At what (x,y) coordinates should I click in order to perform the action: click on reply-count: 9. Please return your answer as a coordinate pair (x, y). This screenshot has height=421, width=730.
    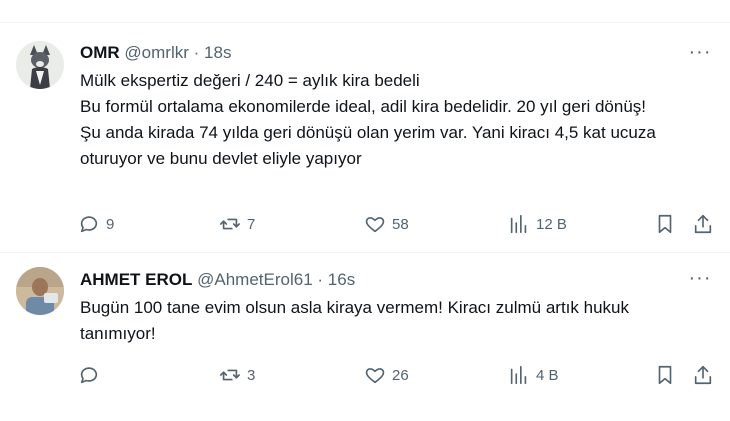
    Looking at the image, I should click on (110, 224).